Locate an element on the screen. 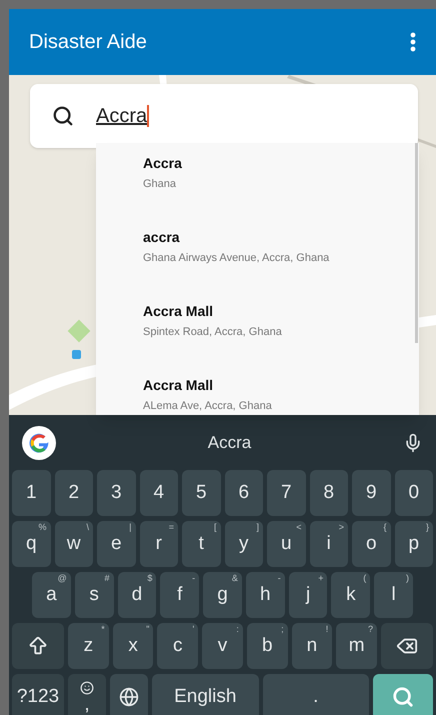  keyboard-key: 7 is located at coordinates (286, 493).